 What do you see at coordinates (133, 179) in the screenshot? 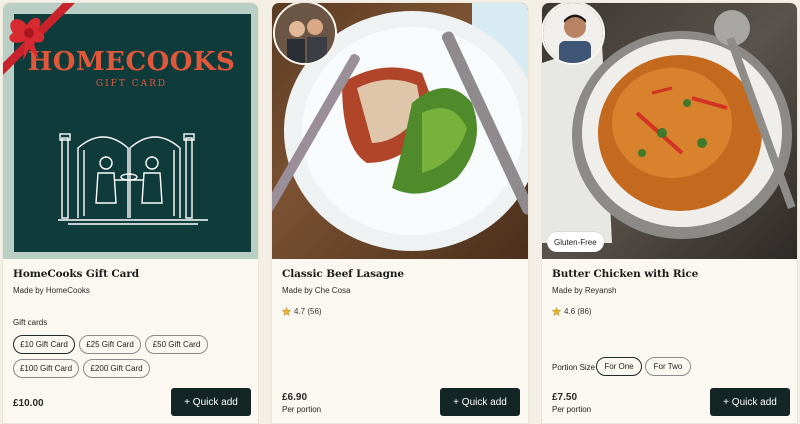
I see `door-illustration` at bounding box center [133, 179].